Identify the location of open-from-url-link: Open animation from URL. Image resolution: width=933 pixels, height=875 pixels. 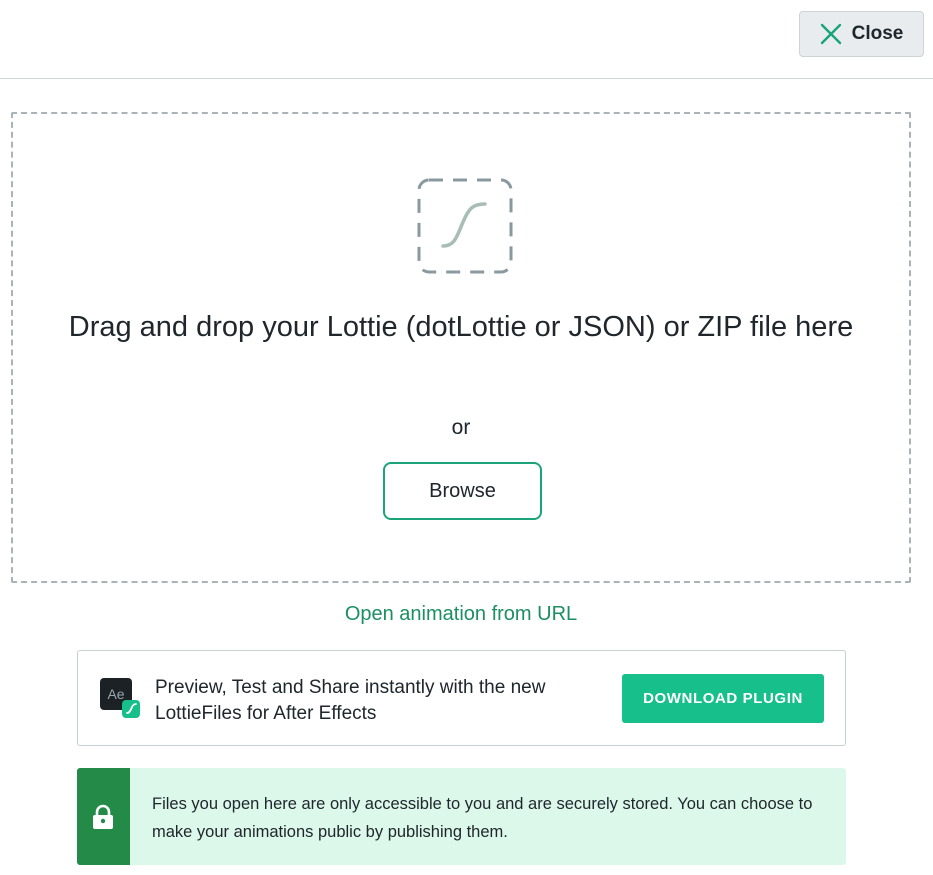
(461, 614).